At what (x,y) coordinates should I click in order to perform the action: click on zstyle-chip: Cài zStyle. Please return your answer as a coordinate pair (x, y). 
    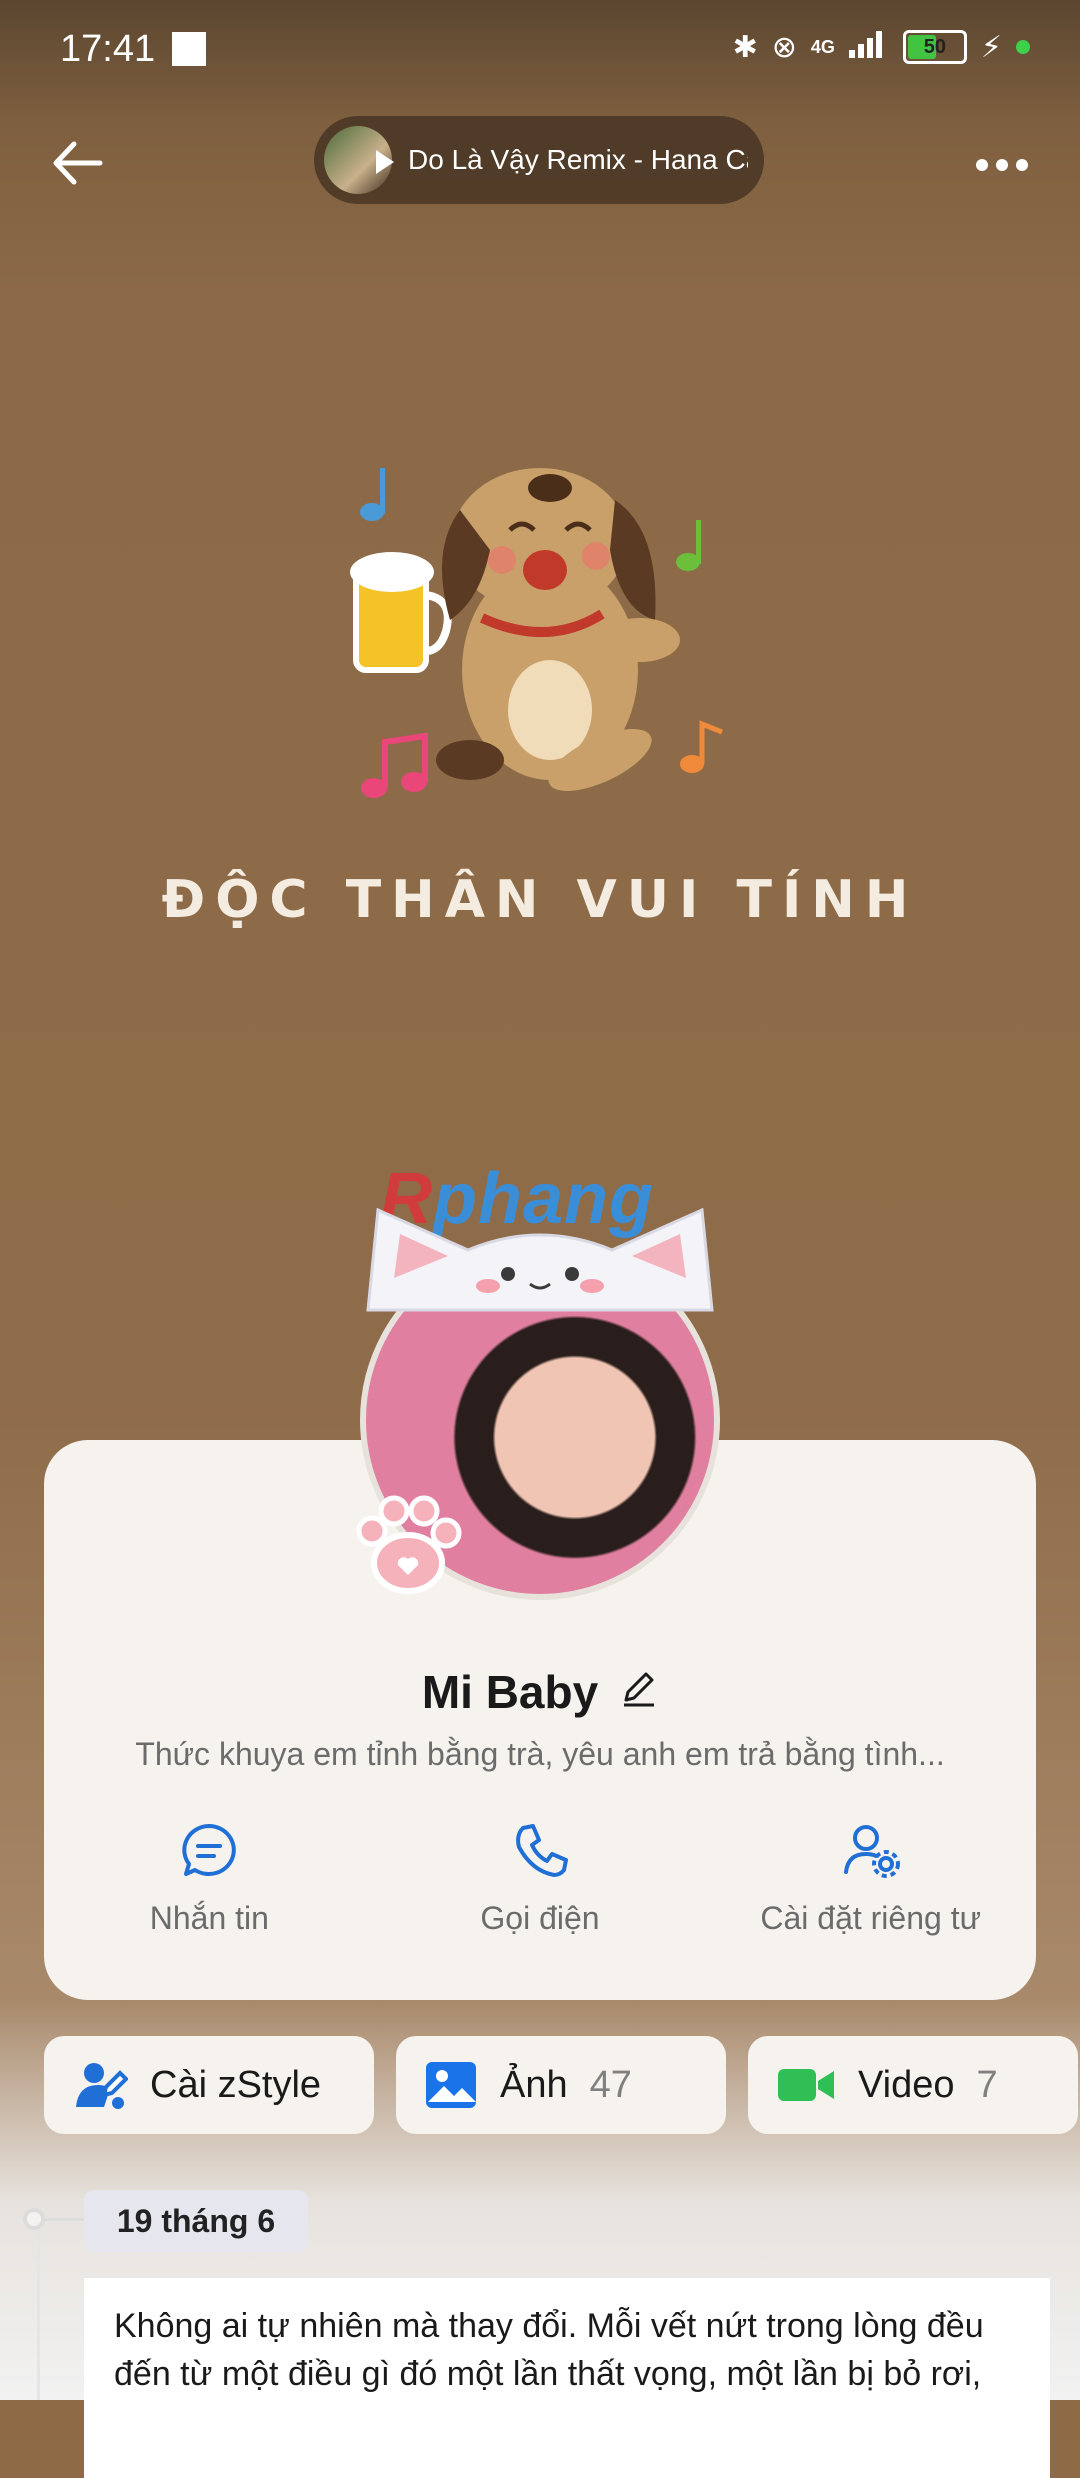
    Looking at the image, I should click on (209, 2085).